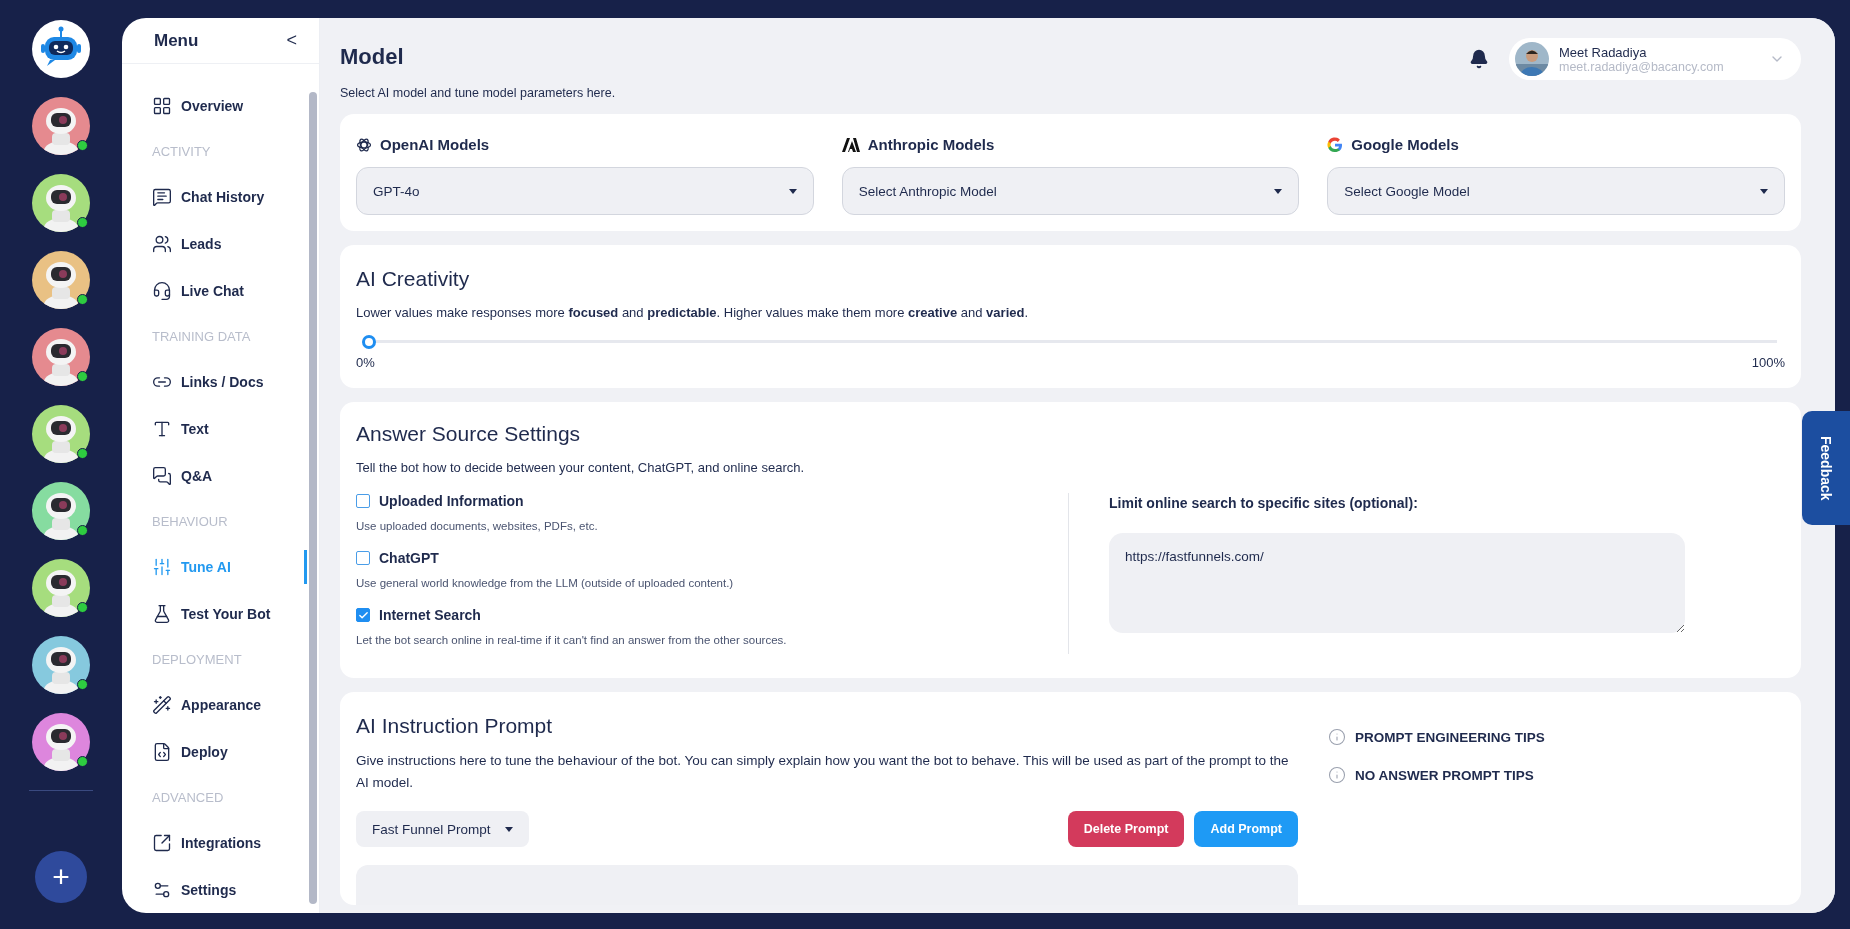  What do you see at coordinates (365, 362) in the screenshot?
I see `slider-min-label: 0%` at bounding box center [365, 362].